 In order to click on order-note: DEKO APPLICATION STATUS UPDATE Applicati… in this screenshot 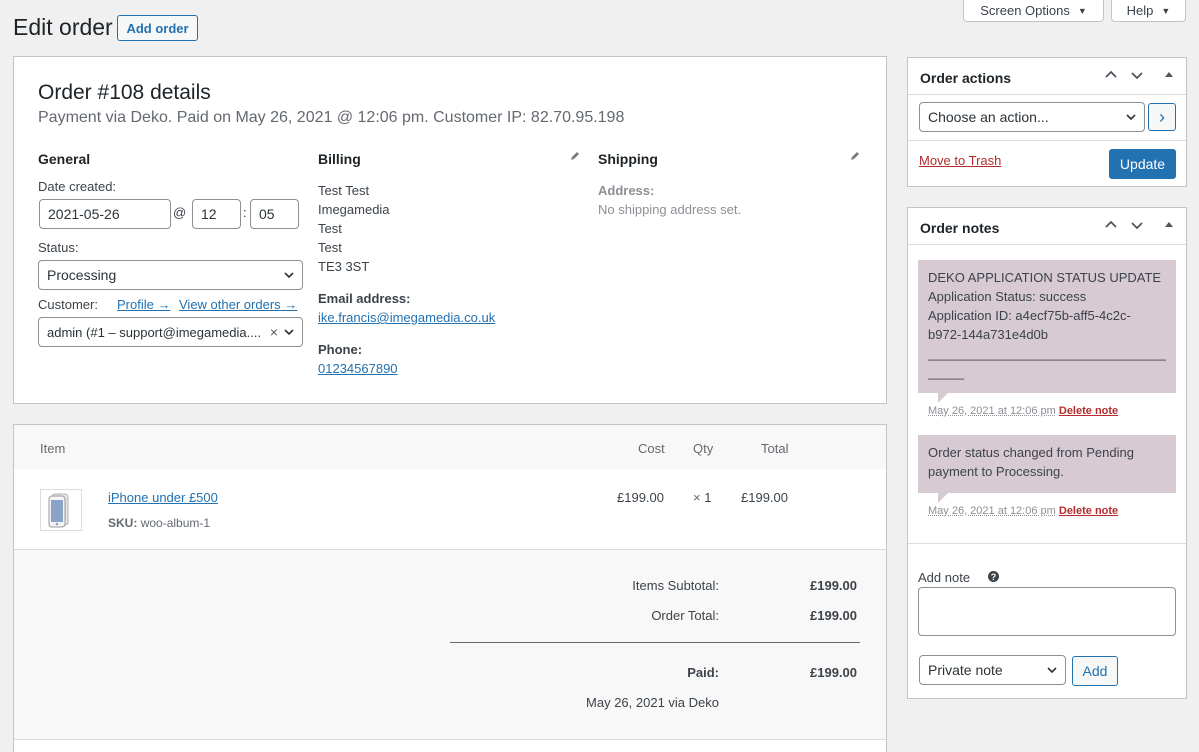, I will do `click(1047, 326)`.